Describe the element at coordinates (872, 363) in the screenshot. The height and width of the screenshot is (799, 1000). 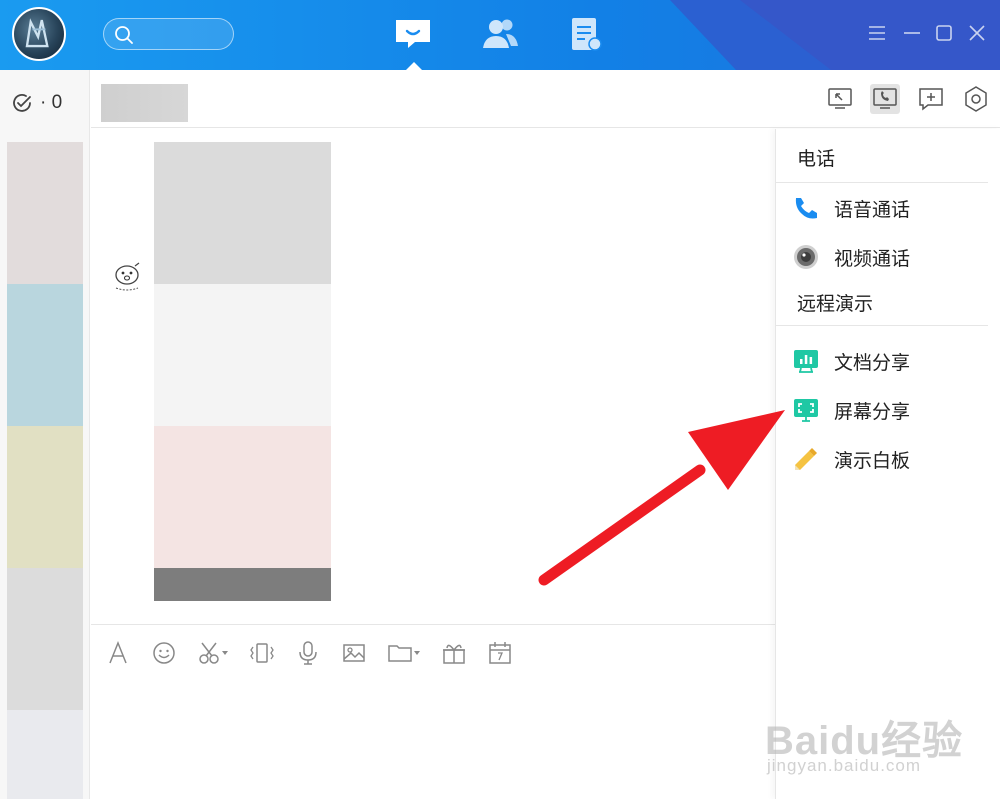
I see `document-share-label: 文档分享` at that location.